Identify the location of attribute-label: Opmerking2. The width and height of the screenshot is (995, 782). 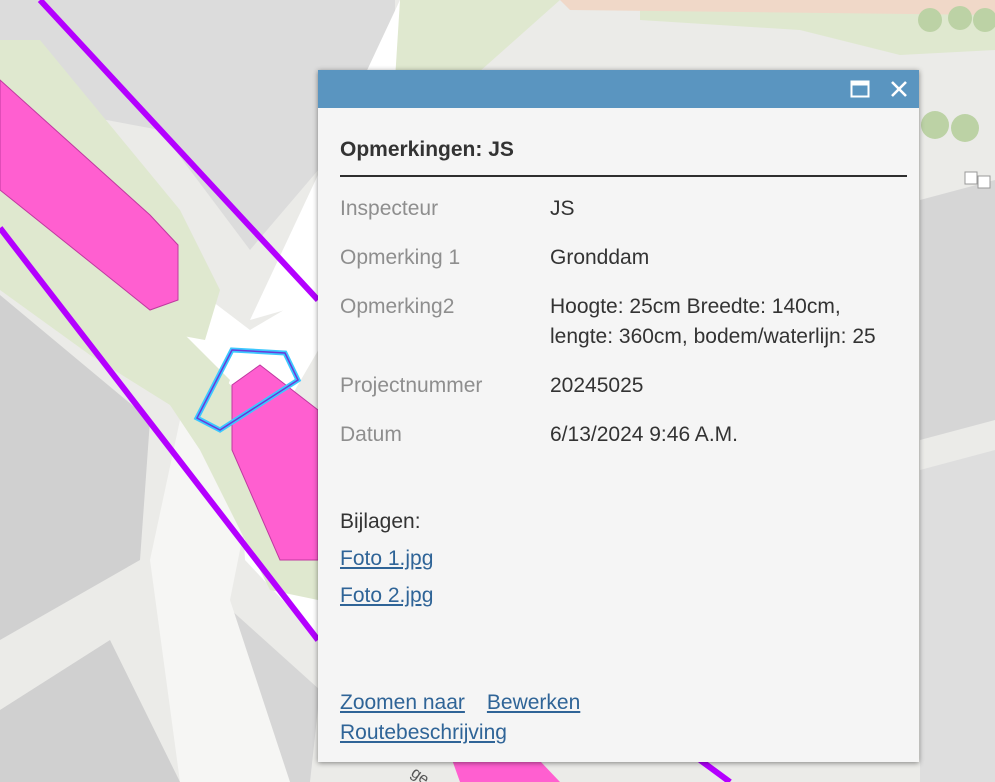
(397, 306).